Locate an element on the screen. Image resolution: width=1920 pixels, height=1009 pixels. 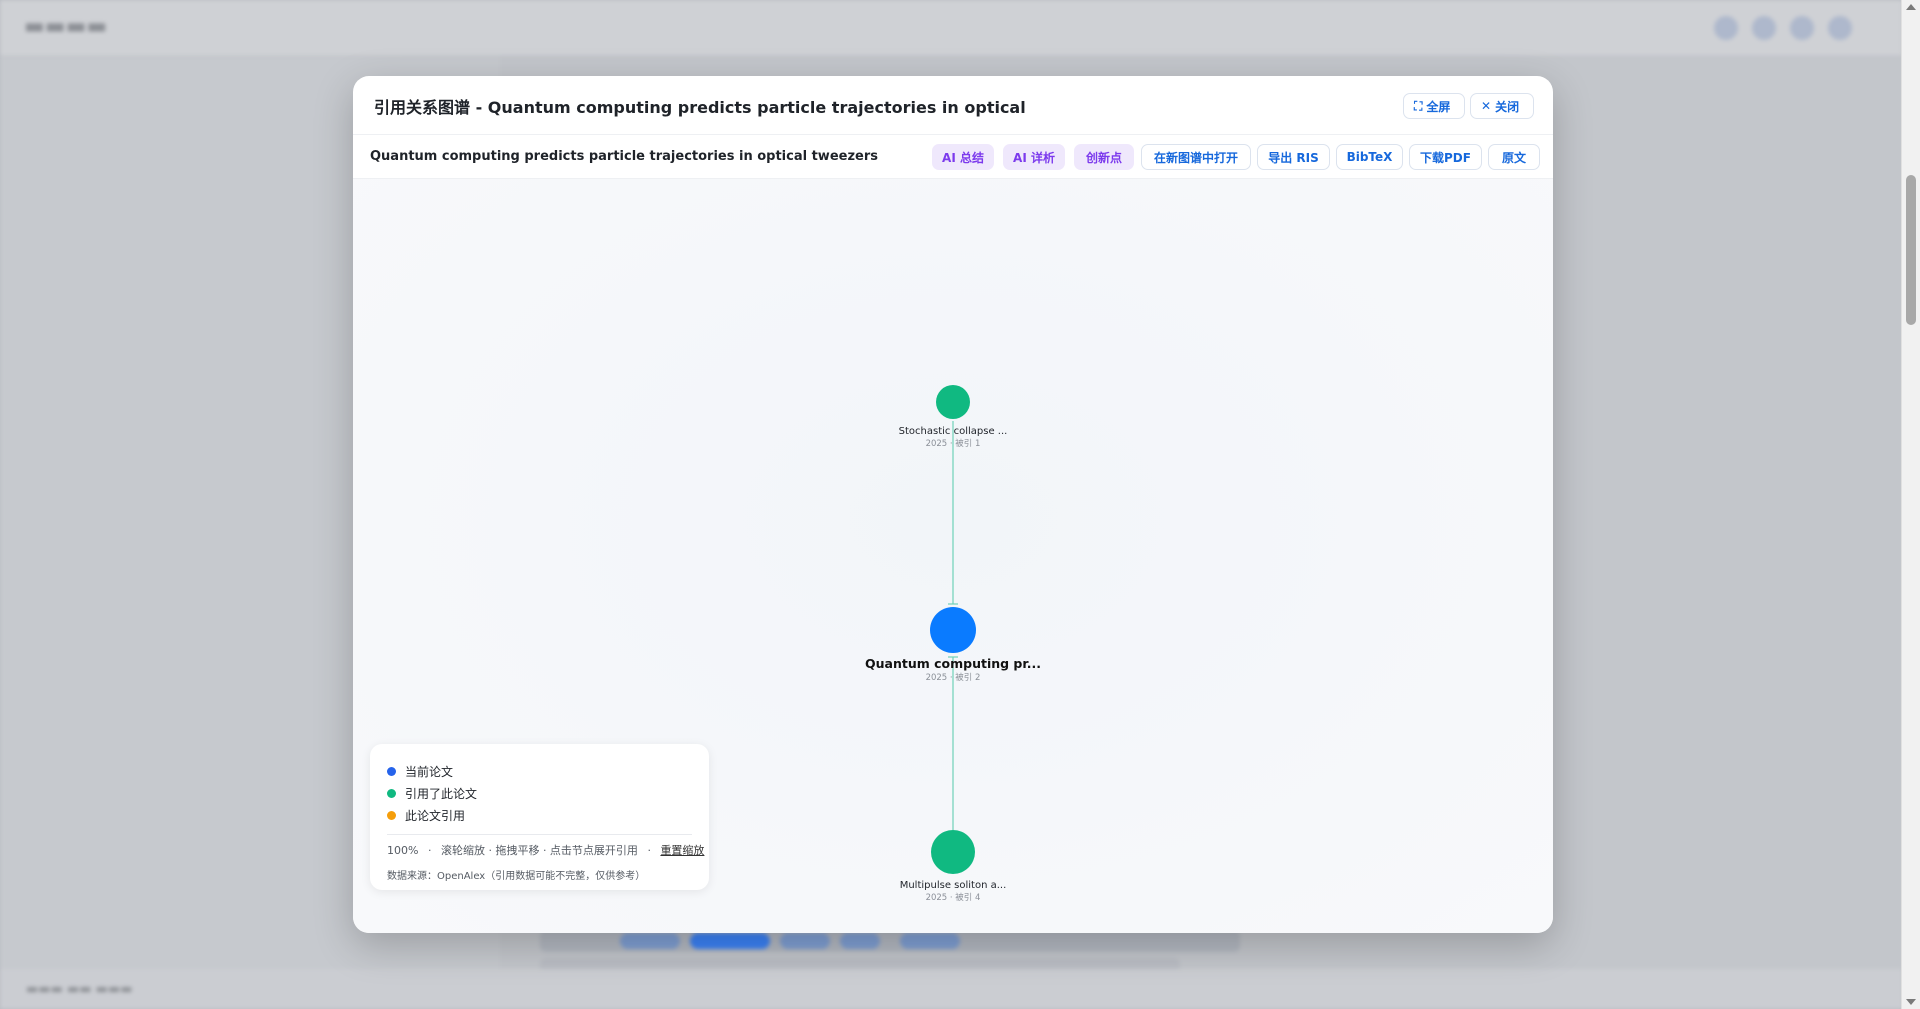
graph-node-citing: Multipulse soliton a... 2025 · 被引 4 is located at coordinates (953, 866).